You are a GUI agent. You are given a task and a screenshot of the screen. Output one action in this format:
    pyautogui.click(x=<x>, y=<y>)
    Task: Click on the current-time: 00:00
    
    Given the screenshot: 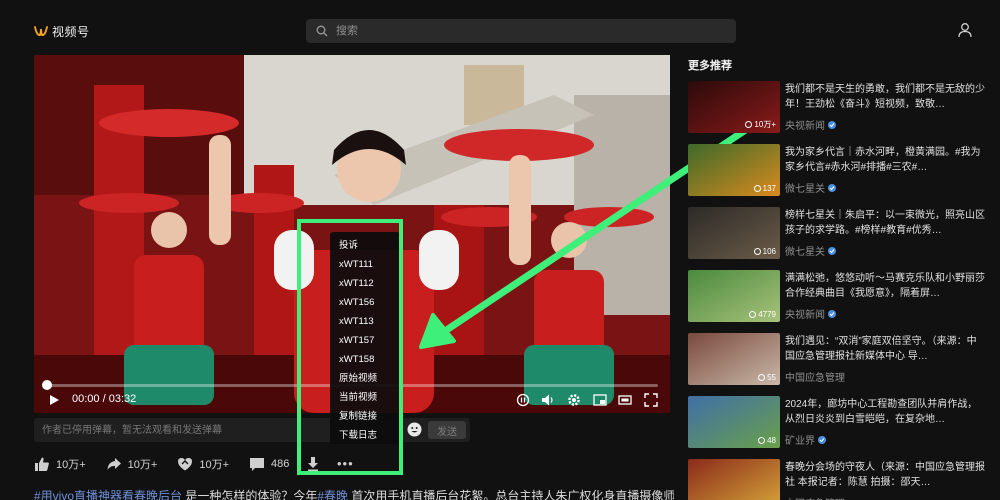 What is the action you would take?
    pyautogui.click(x=86, y=399)
    